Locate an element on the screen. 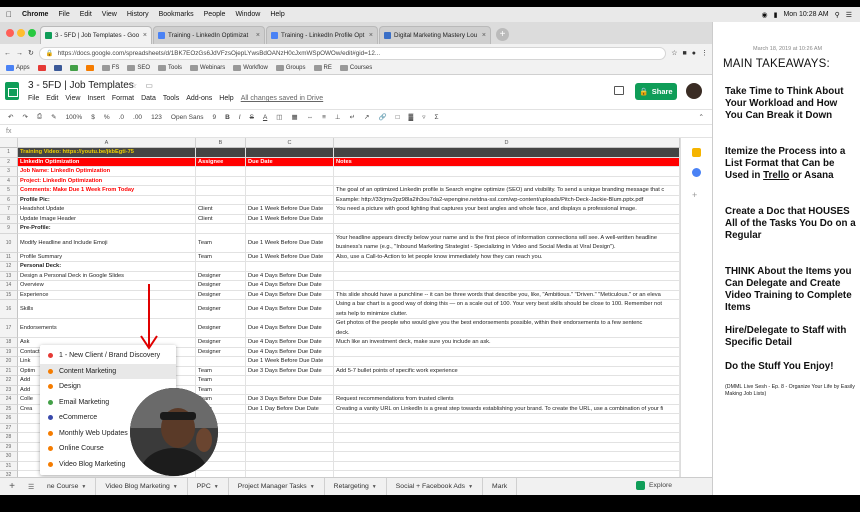 Image resolution: width=860 pixels, height=512 pixels. cell-d27 is located at coordinates (507, 428).